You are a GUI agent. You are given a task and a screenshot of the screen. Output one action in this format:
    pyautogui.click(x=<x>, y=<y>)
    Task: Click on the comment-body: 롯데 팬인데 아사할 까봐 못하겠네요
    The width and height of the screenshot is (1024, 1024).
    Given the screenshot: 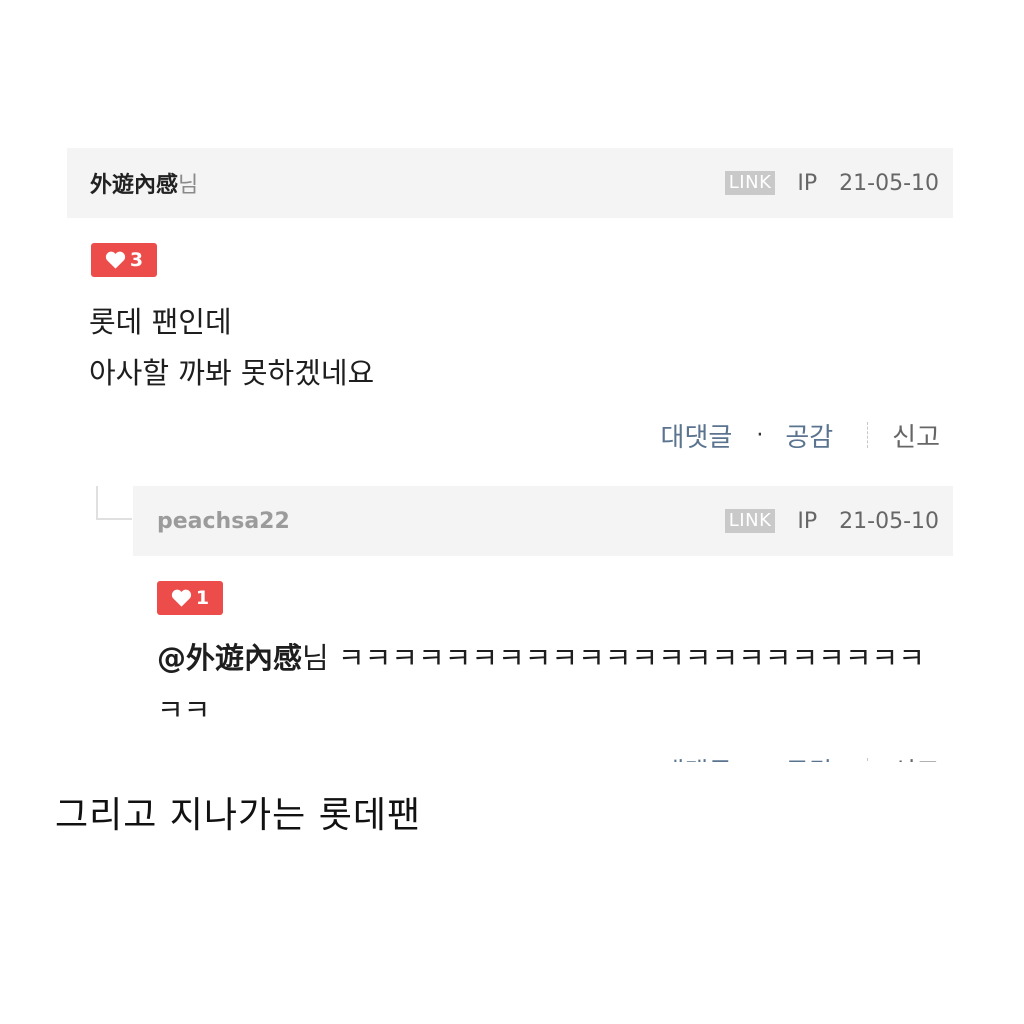 What is the action you would take?
    pyautogui.click(x=231, y=348)
    